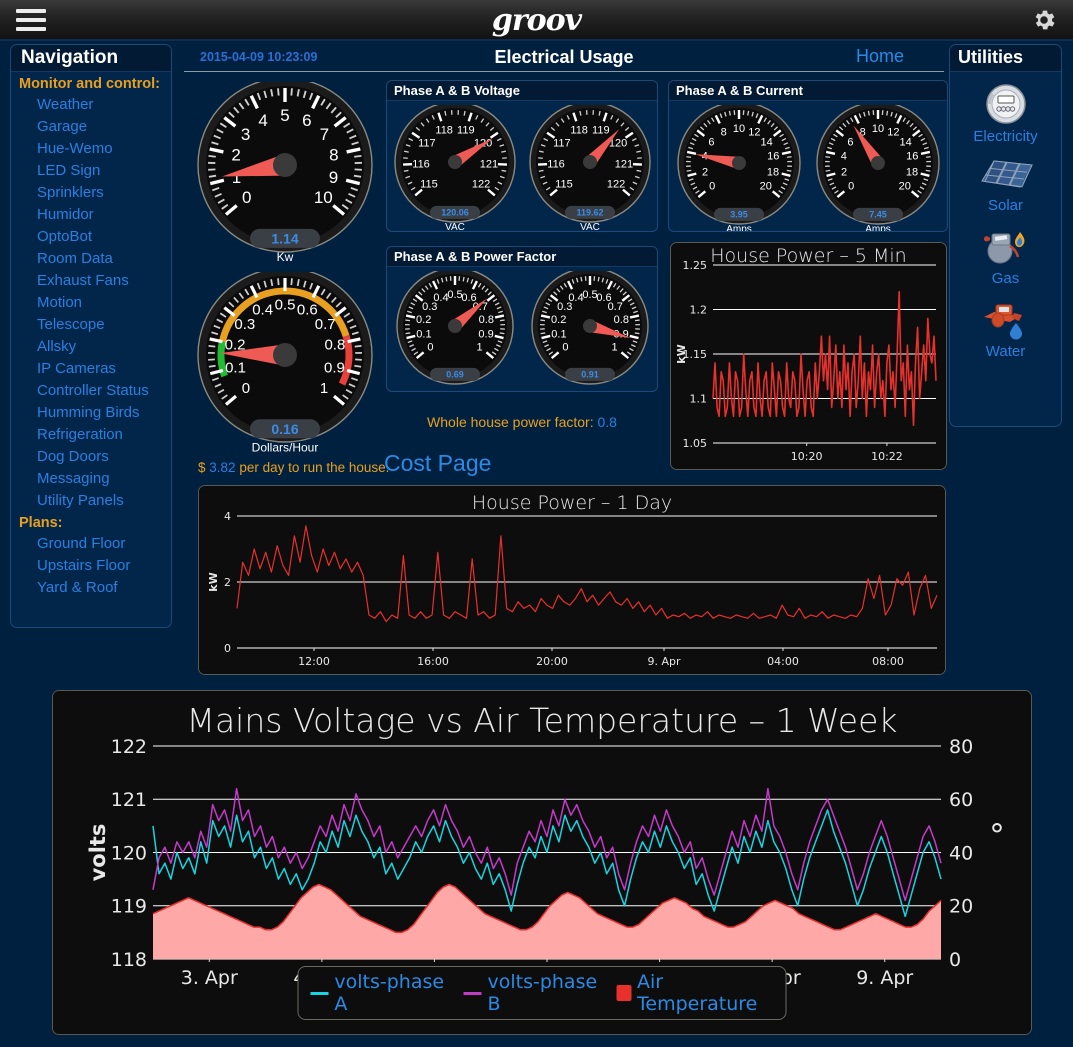  I want to click on sidebar-item-led-sign: LED Sign, so click(91, 170).